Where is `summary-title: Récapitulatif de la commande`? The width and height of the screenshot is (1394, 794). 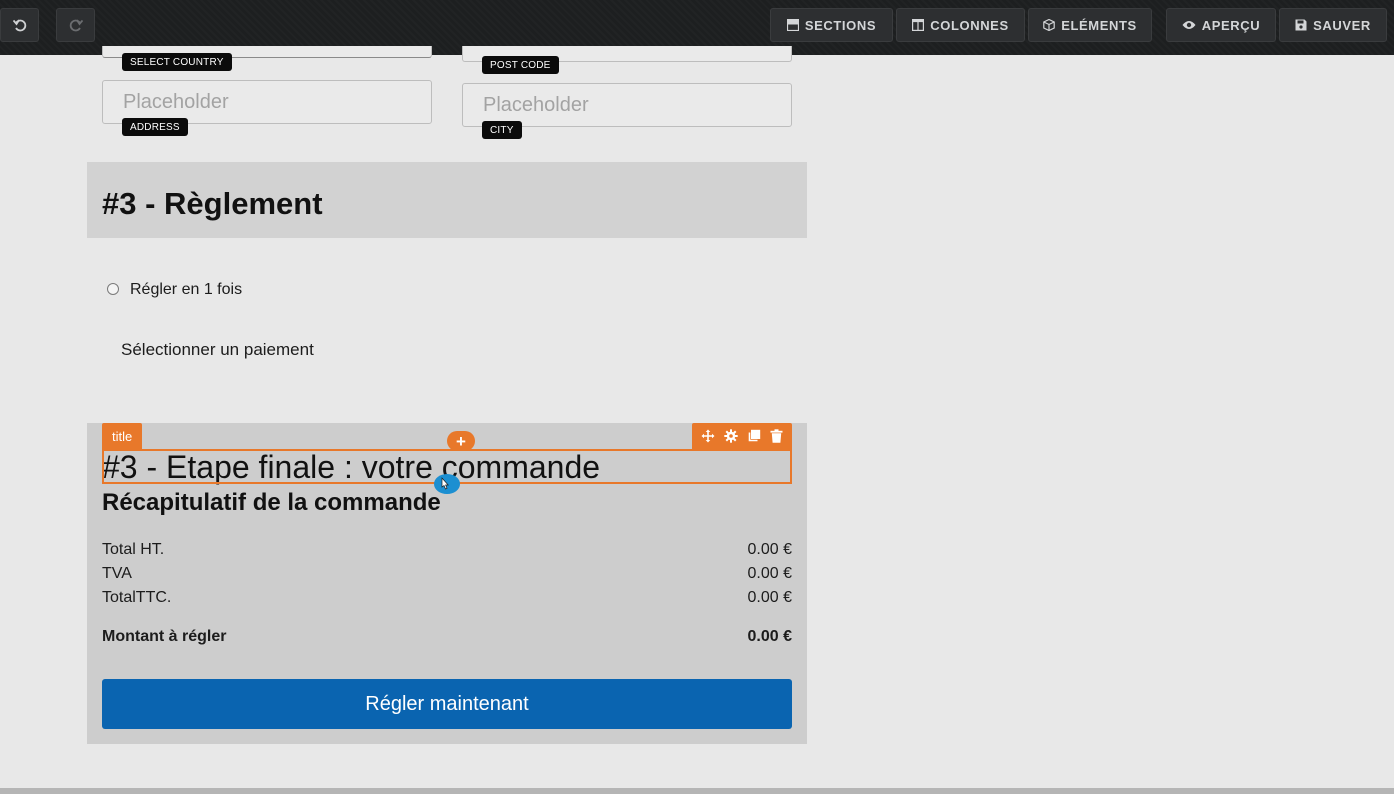 summary-title: Récapitulatif de la commande is located at coordinates (271, 502).